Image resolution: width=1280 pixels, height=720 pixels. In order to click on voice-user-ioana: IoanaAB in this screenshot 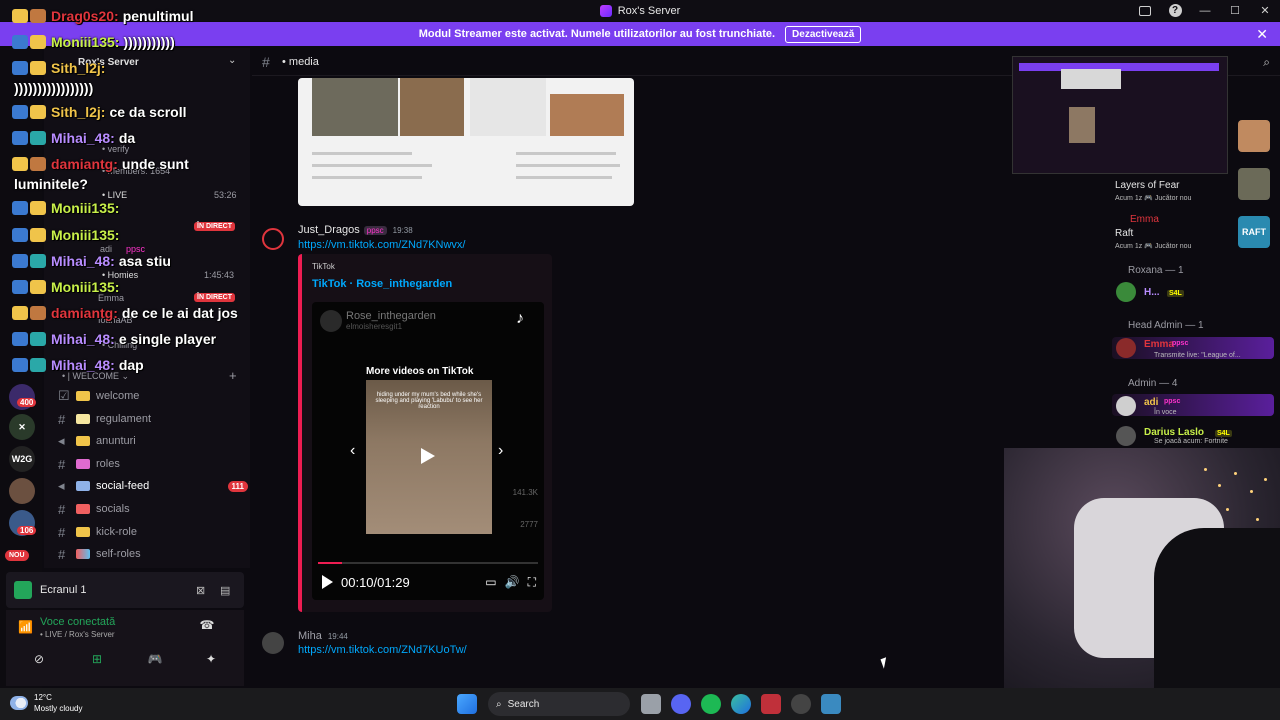, I will do `click(115, 320)`.